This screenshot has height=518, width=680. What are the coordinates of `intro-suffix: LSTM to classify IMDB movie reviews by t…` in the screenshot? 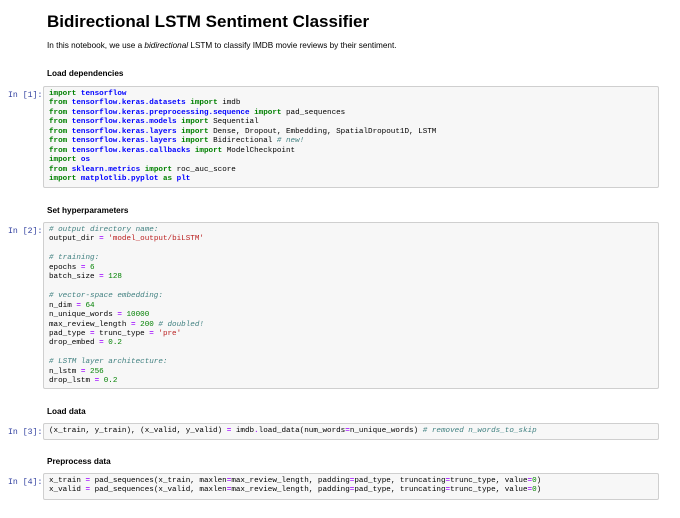 It's located at (292, 45).